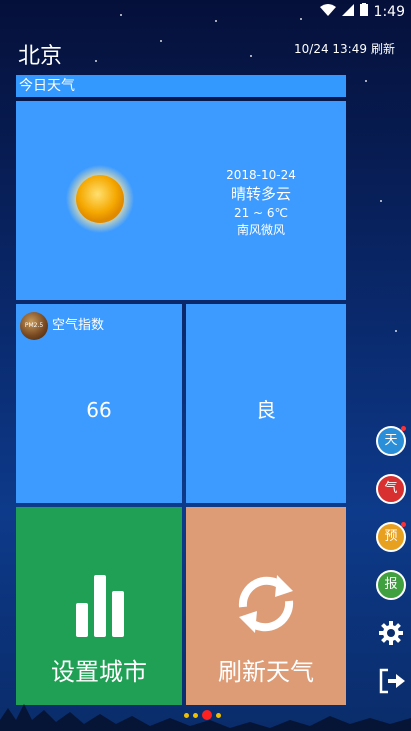 The image size is (411, 731). Describe the element at coordinates (99, 410) in the screenshot. I see `air-index-value: 66` at that location.